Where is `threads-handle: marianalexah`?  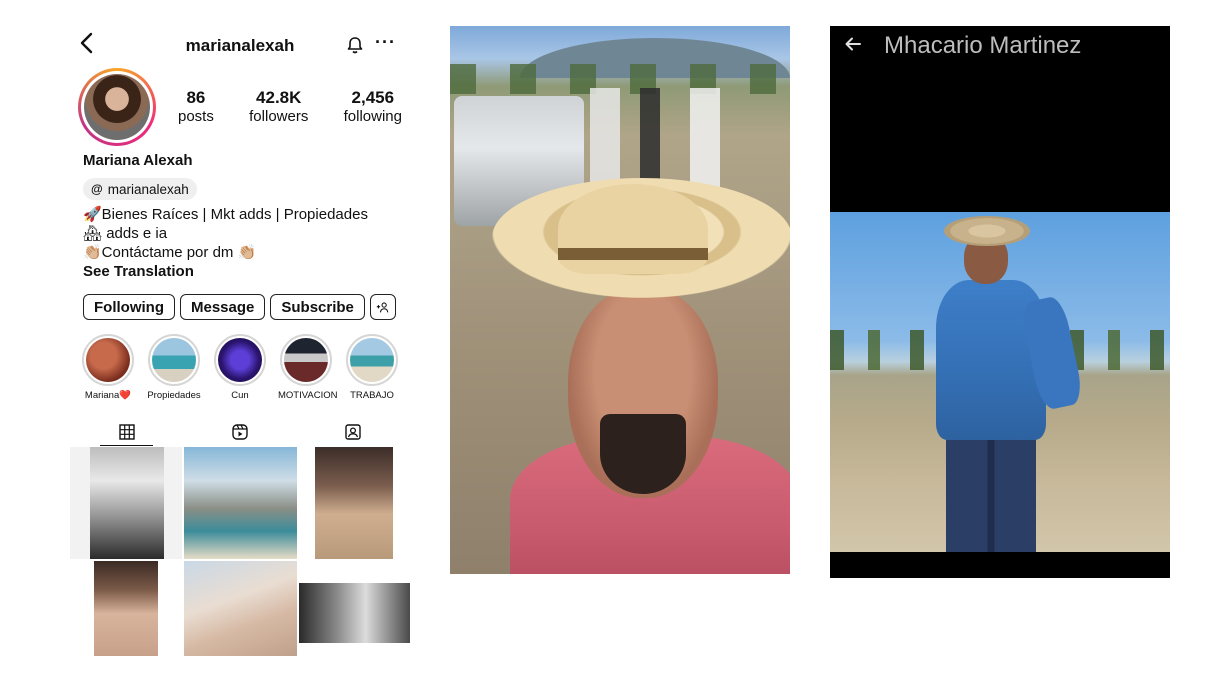 threads-handle: marianalexah is located at coordinates (148, 189).